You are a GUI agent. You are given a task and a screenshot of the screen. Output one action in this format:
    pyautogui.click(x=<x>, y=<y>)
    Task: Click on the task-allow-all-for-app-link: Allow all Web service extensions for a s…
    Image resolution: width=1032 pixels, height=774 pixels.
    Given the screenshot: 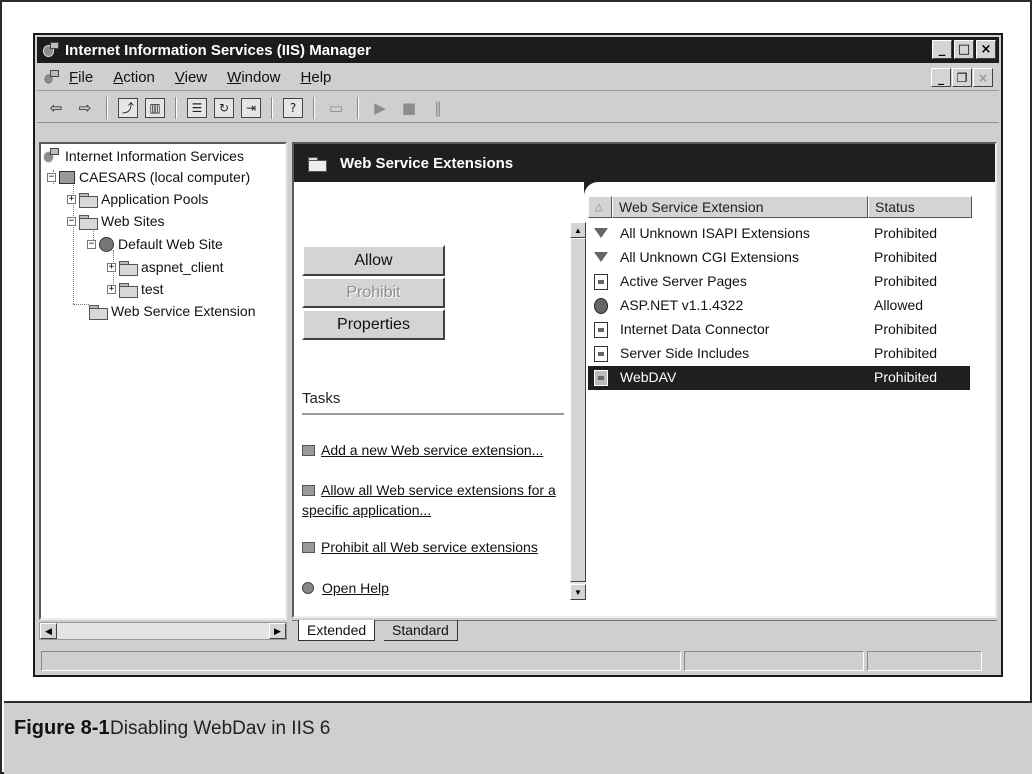 What is the action you would take?
    pyautogui.click(x=435, y=500)
    